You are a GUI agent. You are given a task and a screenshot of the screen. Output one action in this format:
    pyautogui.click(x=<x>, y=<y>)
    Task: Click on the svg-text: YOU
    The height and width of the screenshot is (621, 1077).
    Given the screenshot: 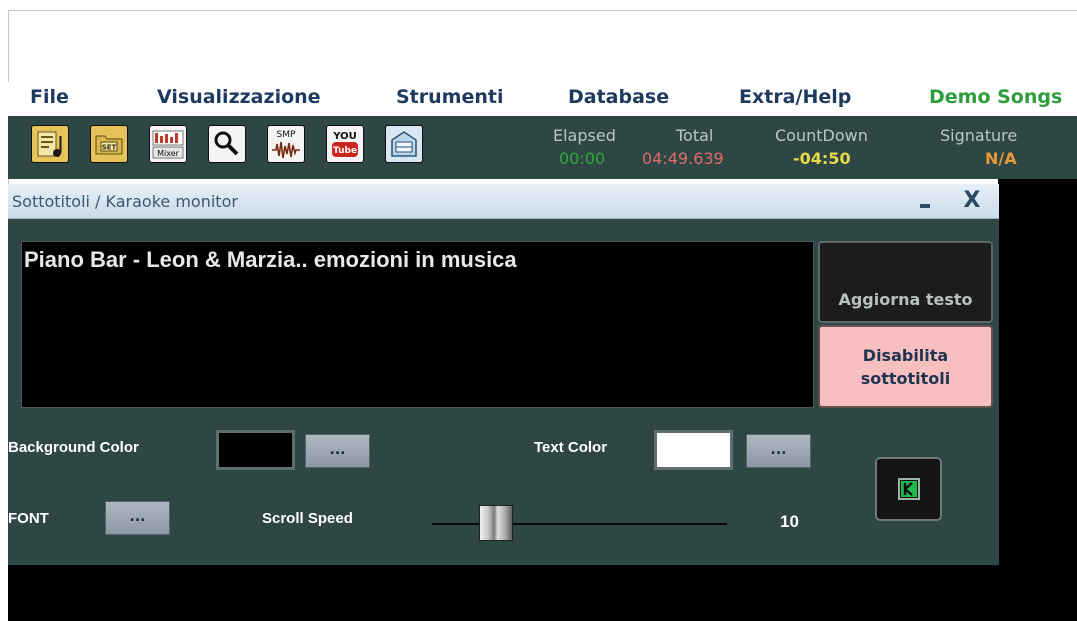 What is the action you would take?
    pyautogui.click(x=344, y=136)
    